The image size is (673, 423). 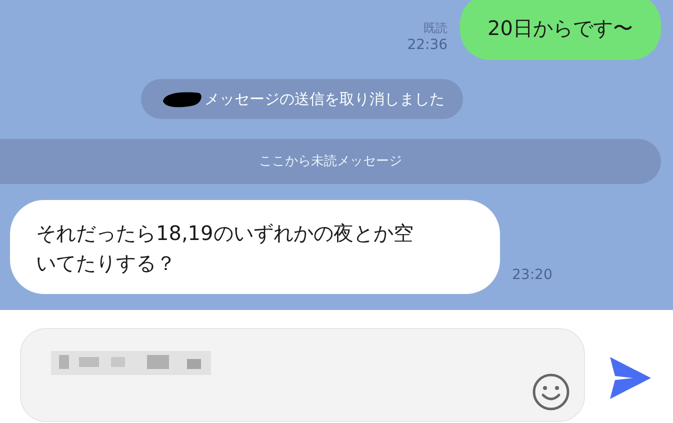 What do you see at coordinates (427, 45) in the screenshot?
I see `message-time: 22:36` at bounding box center [427, 45].